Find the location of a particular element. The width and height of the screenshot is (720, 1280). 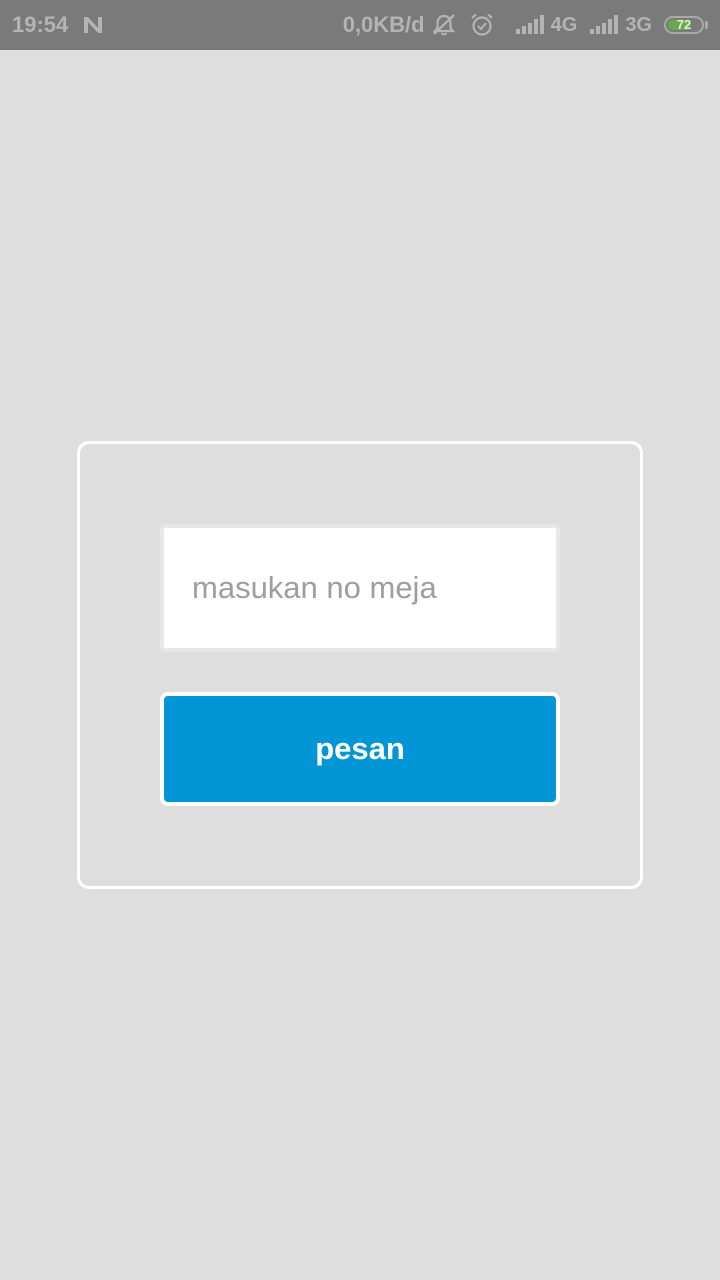

order-button: pesan is located at coordinates (360, 749).